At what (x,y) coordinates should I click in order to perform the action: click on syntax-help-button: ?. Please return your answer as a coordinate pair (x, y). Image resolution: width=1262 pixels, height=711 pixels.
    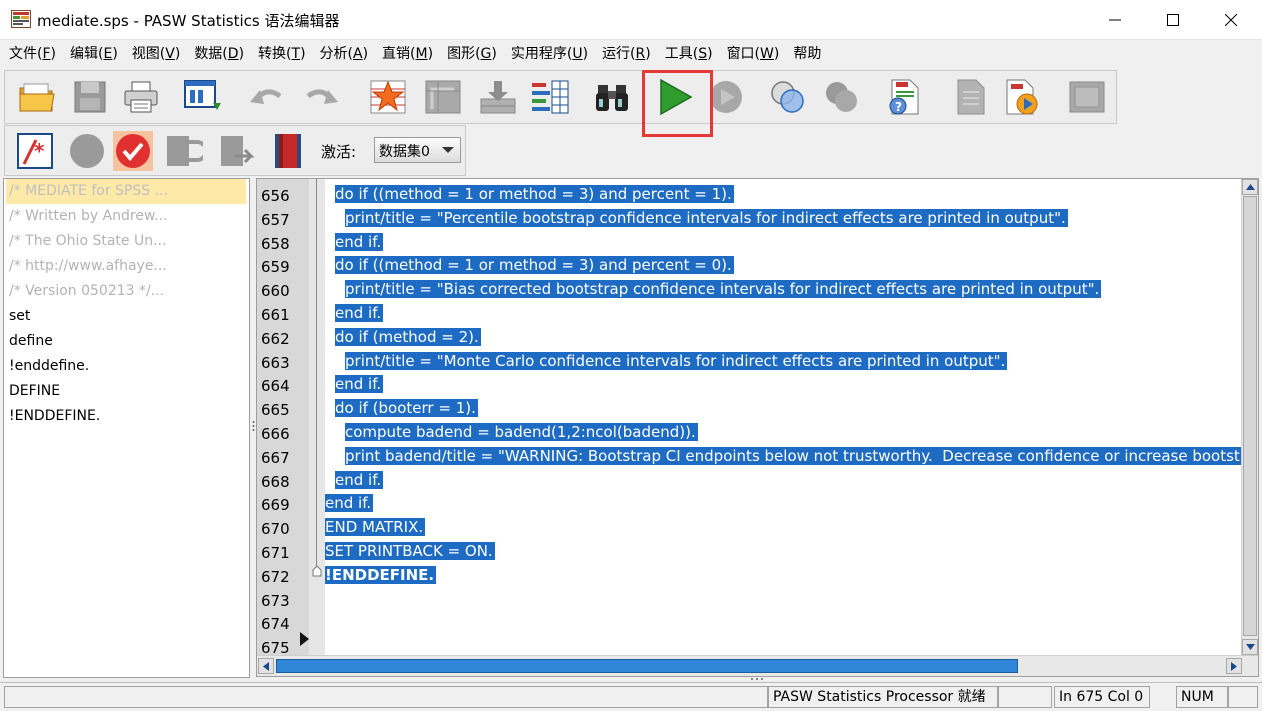
    Looking at the image, I should click on (904, 97).